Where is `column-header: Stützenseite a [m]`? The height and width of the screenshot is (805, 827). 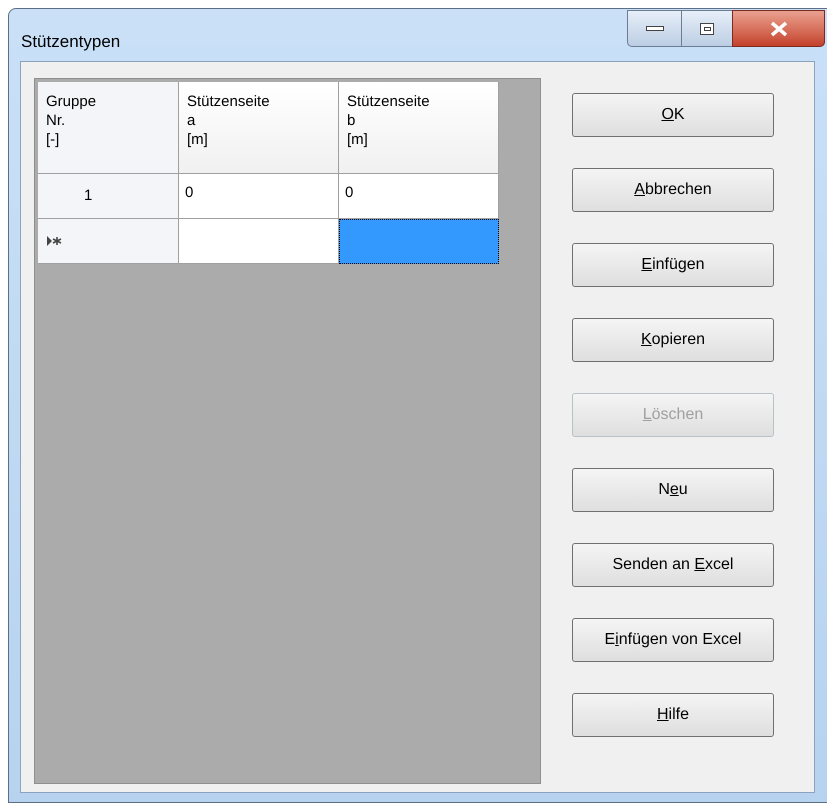 column-header: Stützenseite a [m] is located at coordinates (259, 128).